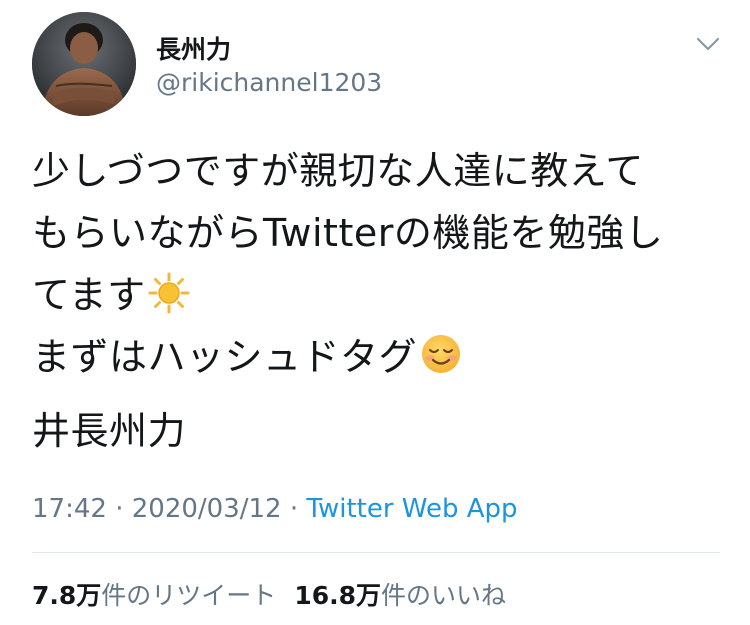 The width and height of the screenshot is (750, 625). What do you see at coordinates (338, 171) in the screenshot?
I see `tweet-line: 少しづつですが親切な人達に教えて` at bounding box center [338, 171].